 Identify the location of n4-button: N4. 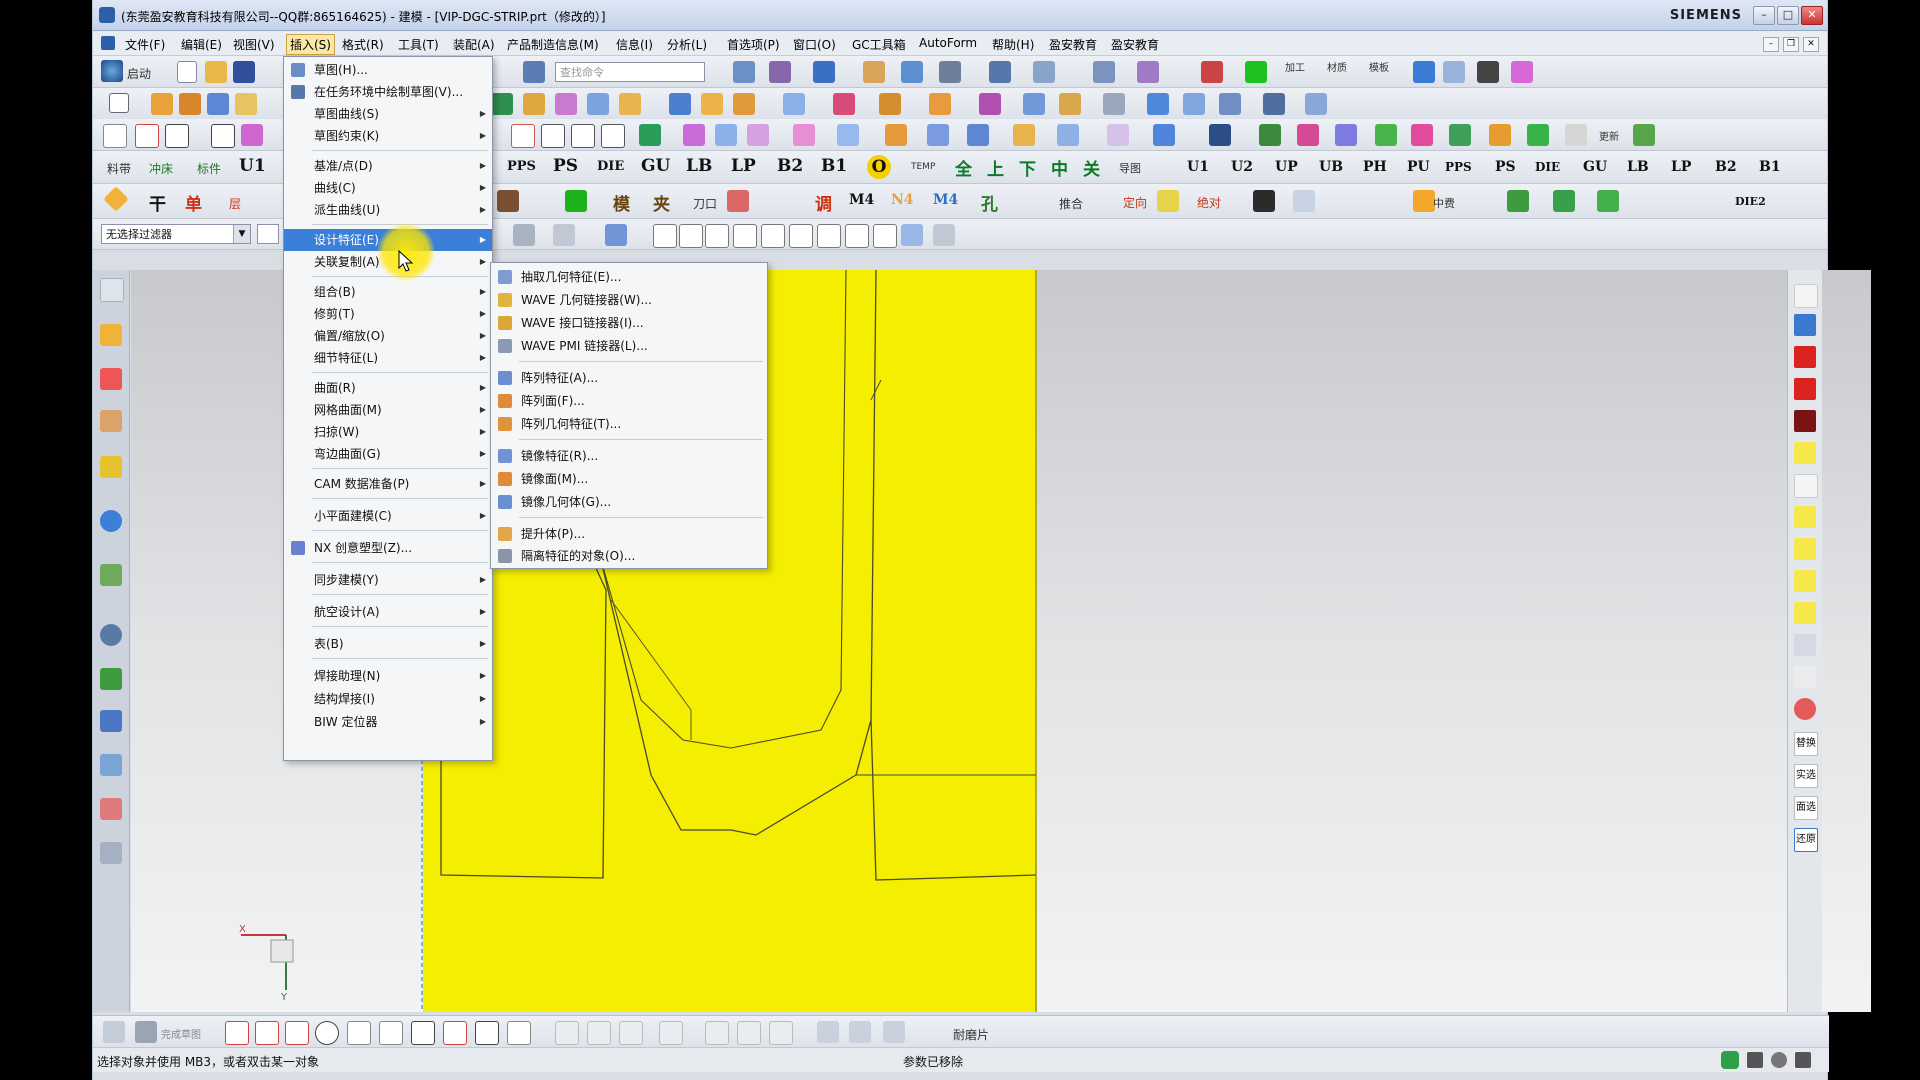
(902, 200).